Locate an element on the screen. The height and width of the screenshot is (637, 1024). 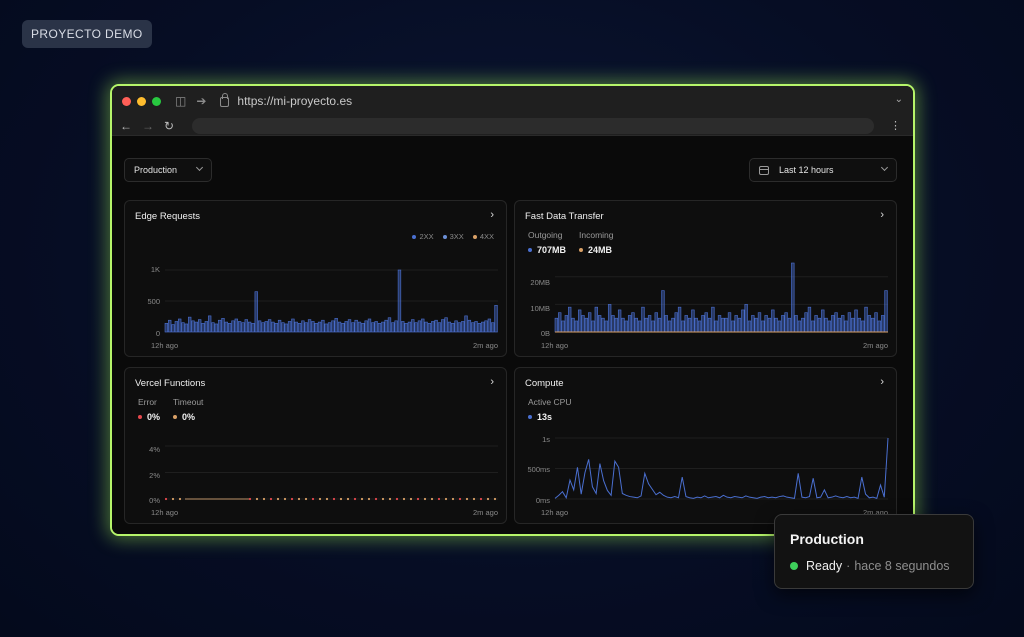
reload-icon: ↻ is located at coordinates (175, 126).